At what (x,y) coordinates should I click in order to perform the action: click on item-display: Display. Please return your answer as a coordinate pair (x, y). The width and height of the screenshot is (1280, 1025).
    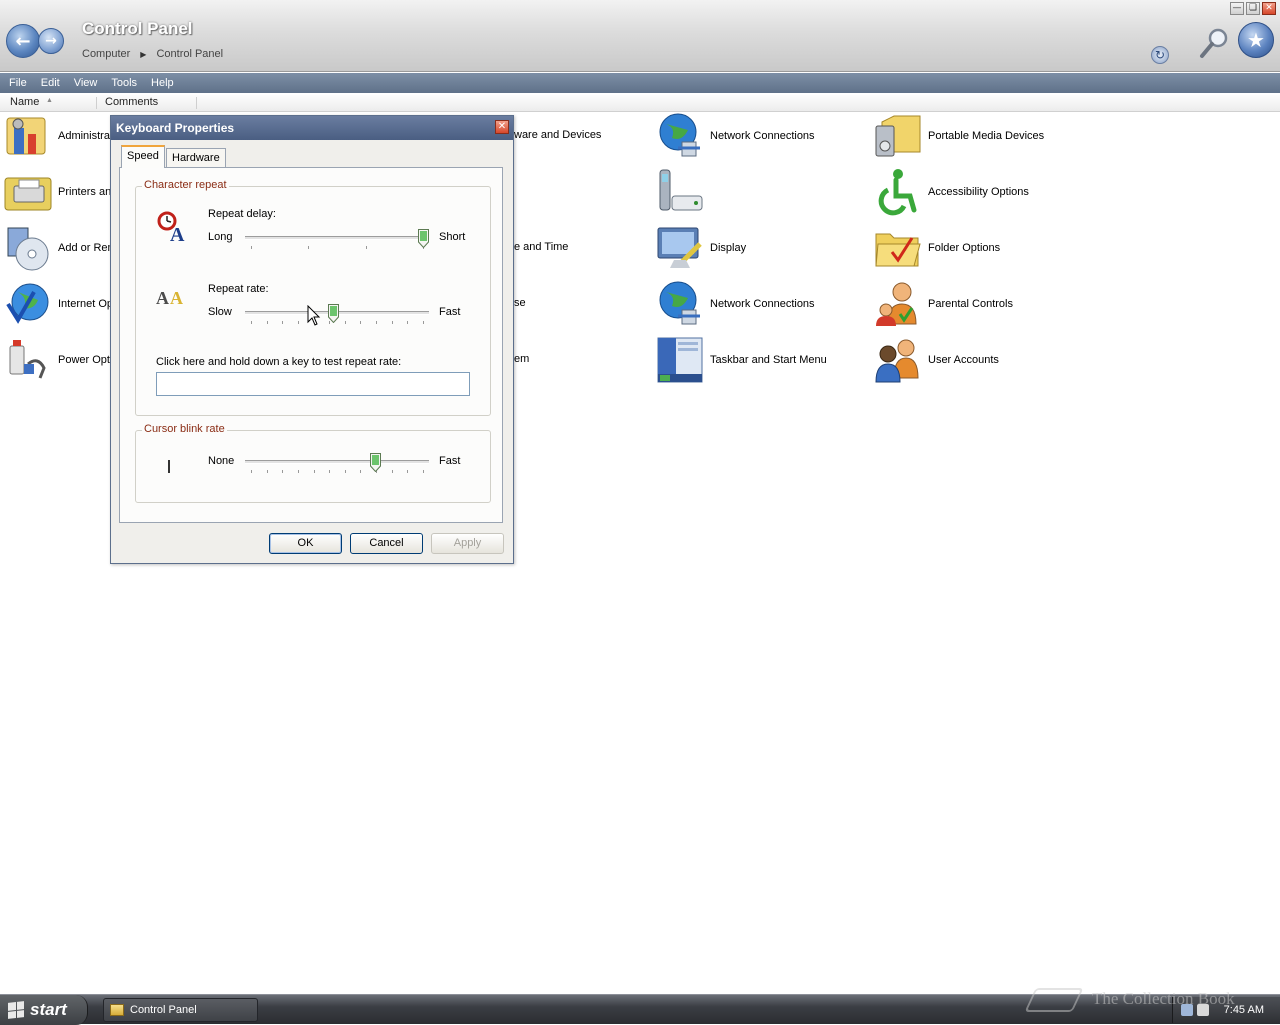
    Looking at the image, I should click on (701, 248).